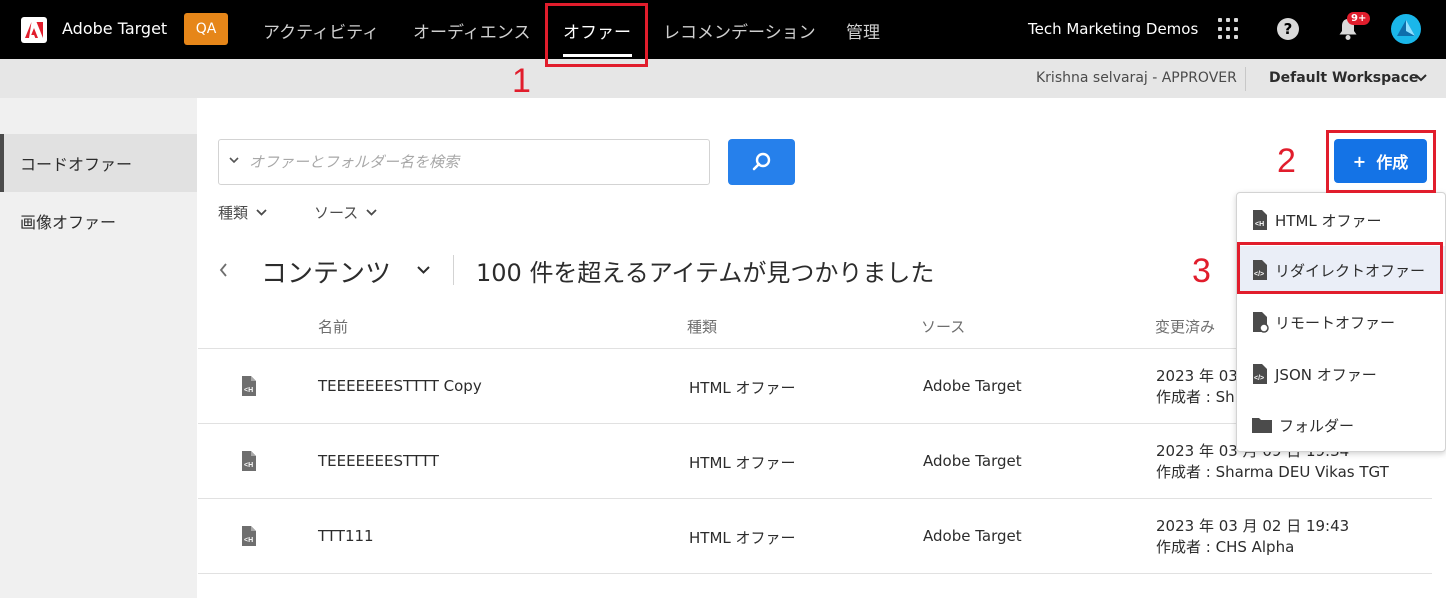 Image resolution: width=1446 pixels, height=598 pixels. Describe the element at coordinates (1272, 472) in the screenshot. I see `row-author: 作成者 : Sharma DEU Vikas TGT` at that location.